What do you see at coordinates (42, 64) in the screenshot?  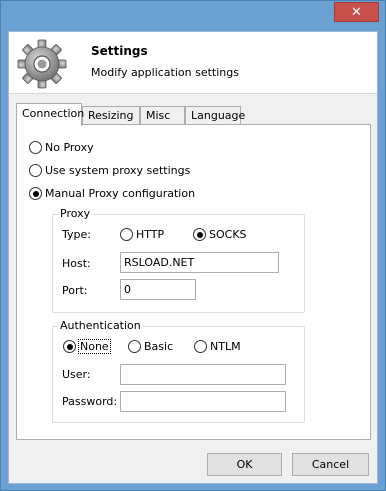 I see `gear-icon` at bounding box center [42, 64].